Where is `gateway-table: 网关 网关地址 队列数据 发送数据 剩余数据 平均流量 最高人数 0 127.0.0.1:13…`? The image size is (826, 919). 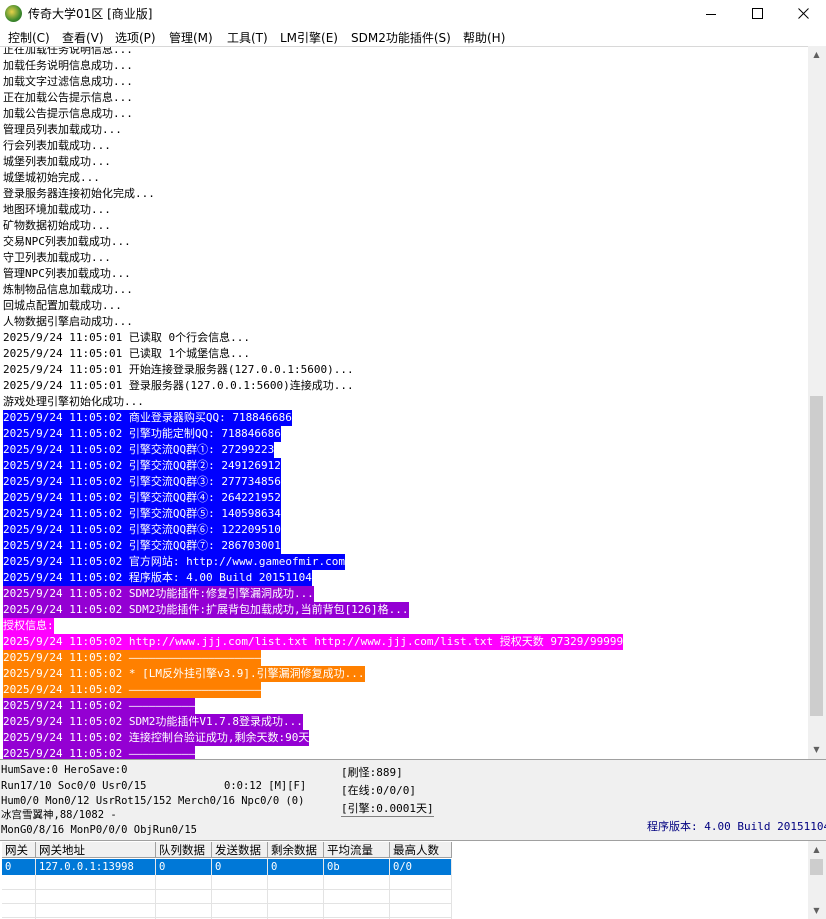
gateway-table: 网关 网关地址 队列数据 发送数据 剩余数据 平均流量 最高人数 0 127.0.0.1:13… is located at coordinates (413, 879).